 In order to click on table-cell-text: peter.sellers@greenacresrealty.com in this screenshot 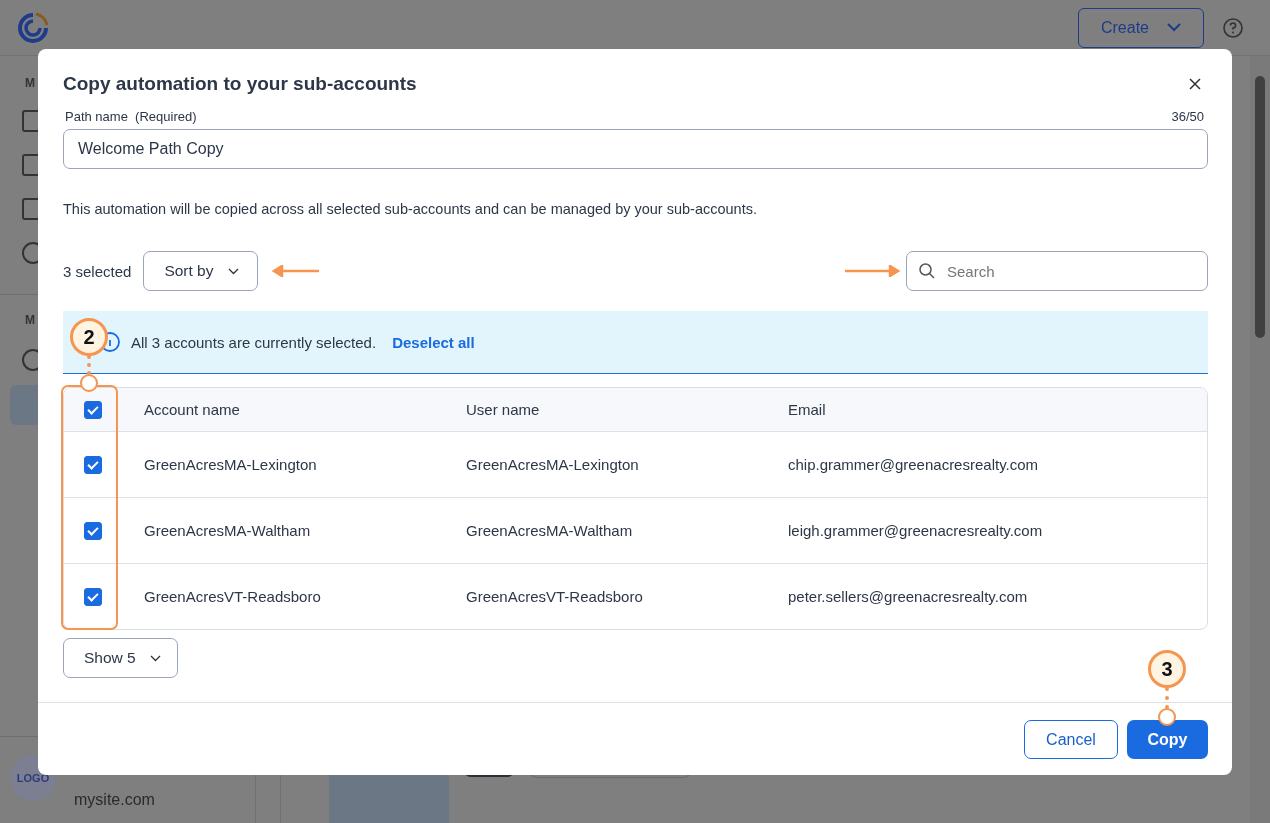, I will do `click(908, 596)`.